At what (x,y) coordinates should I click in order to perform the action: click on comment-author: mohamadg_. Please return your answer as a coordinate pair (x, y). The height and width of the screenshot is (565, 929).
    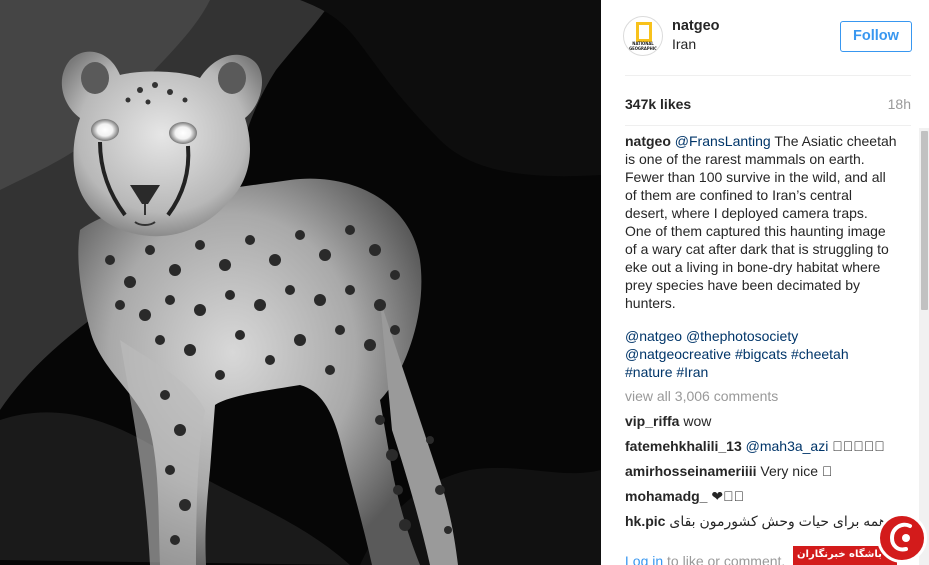
    Looking at the image, I should click on (666, 496).